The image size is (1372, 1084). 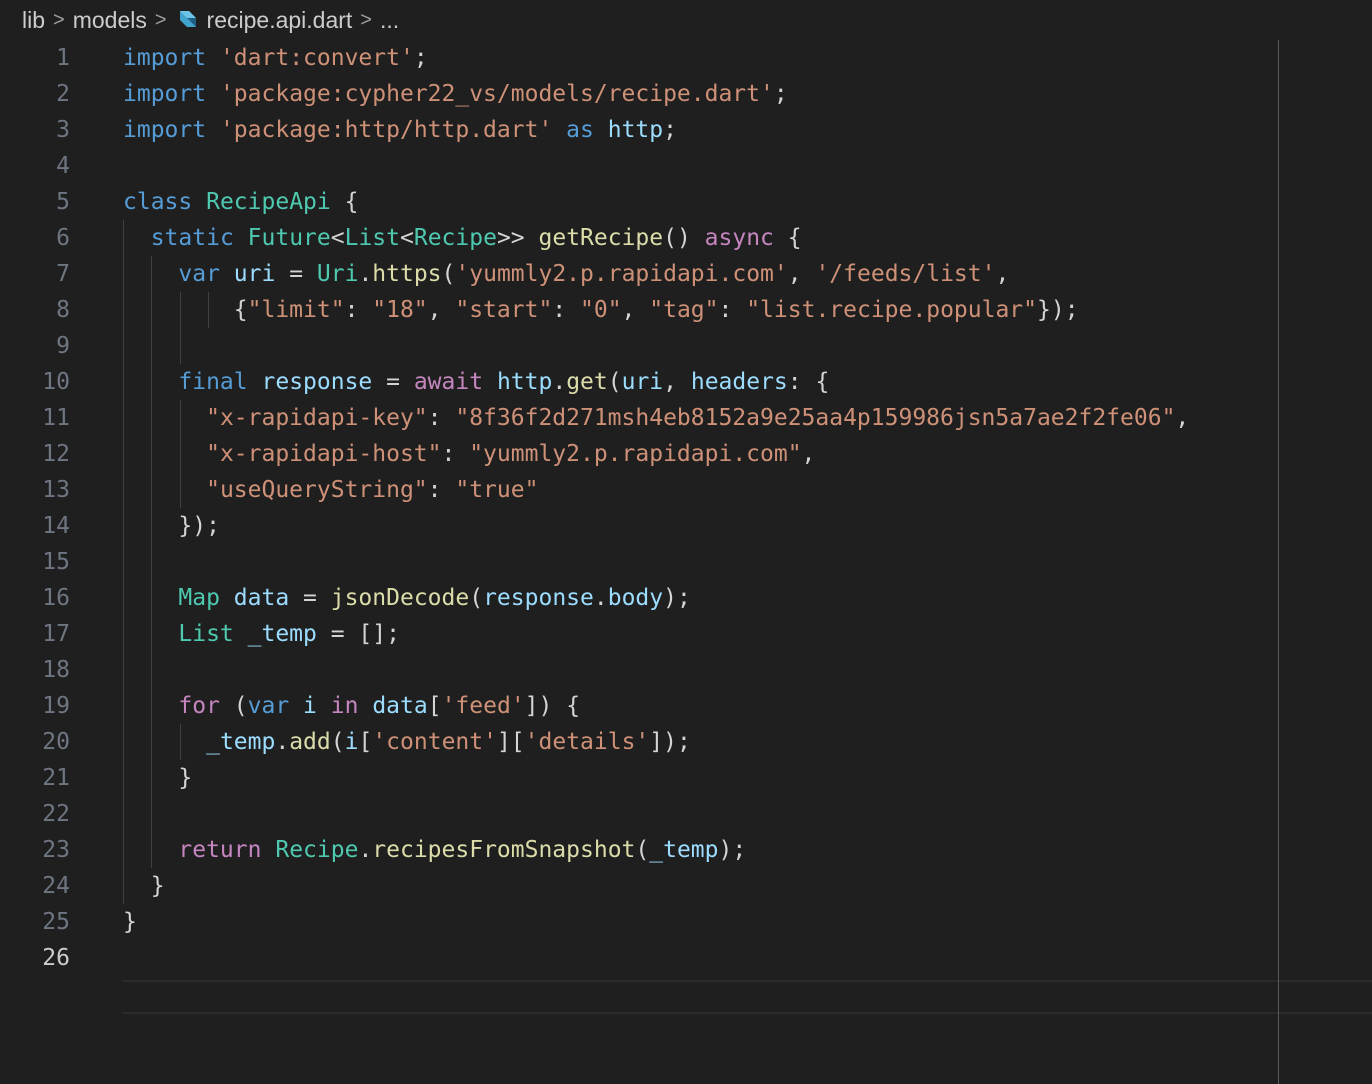 I want to click on code-token: getRecipe, so click(x=601, y=238).